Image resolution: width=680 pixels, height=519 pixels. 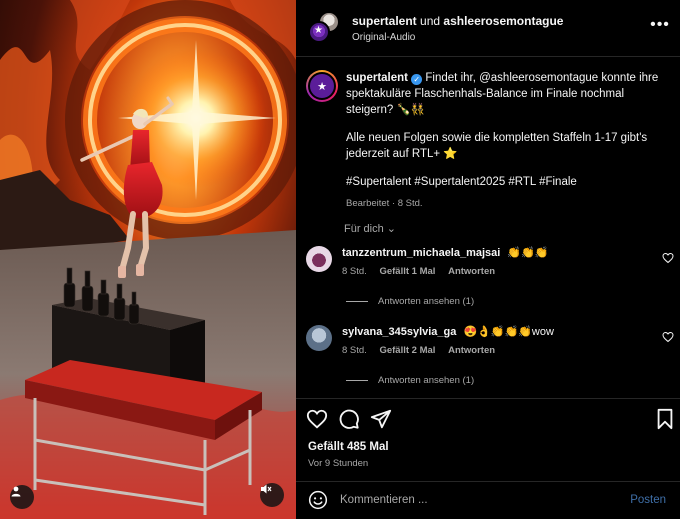 What do you see at coordinates (272, 495) in the screenshot?
I see `mute-button` at bounding box center [272, 495].